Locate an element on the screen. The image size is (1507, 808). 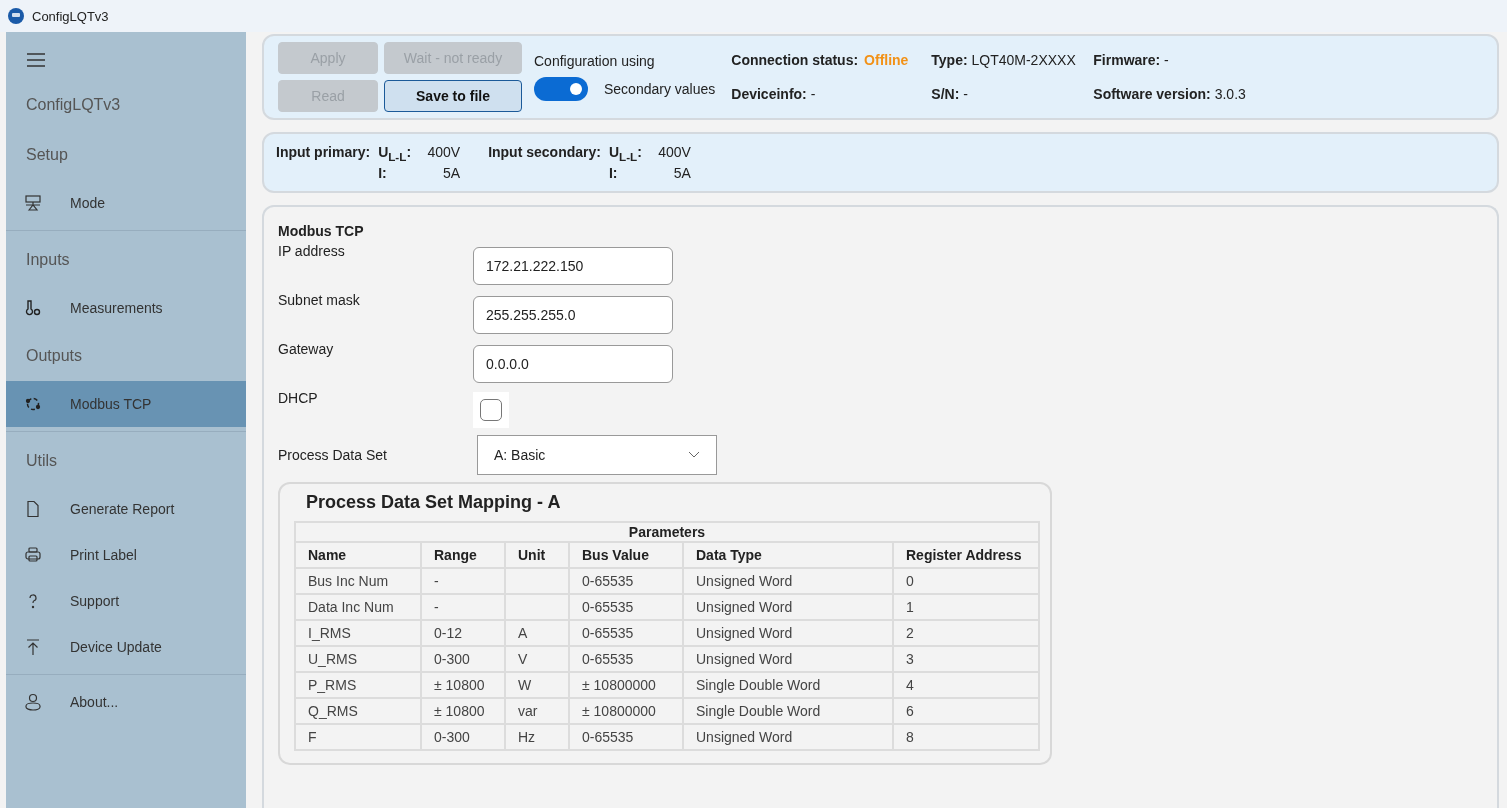
field-label: IP address is located at coordinates (312, 251).